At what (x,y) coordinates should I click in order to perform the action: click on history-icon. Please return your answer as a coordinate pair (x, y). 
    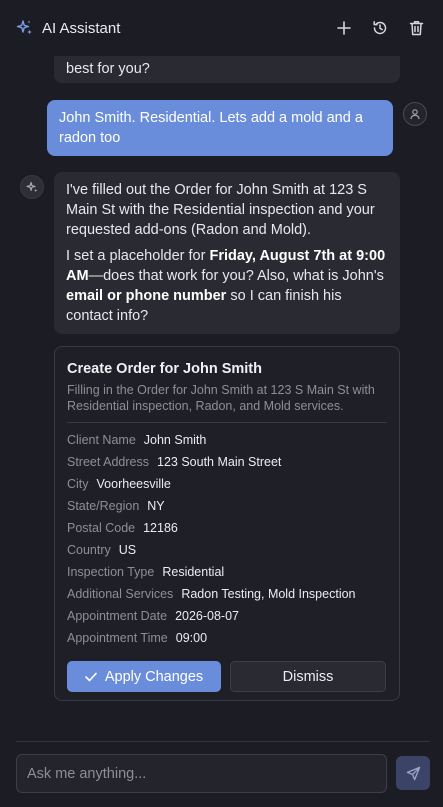
    Looking at the image, I should click on (380, 28).